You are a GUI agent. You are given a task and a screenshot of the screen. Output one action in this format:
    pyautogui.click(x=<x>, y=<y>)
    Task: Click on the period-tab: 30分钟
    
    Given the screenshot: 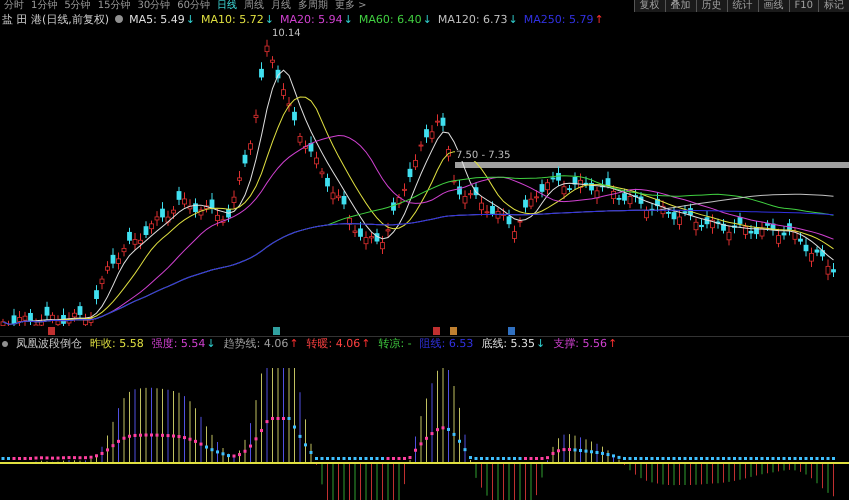 What is the action you would take?
    pyautogui.click(x=153, y=6)
    